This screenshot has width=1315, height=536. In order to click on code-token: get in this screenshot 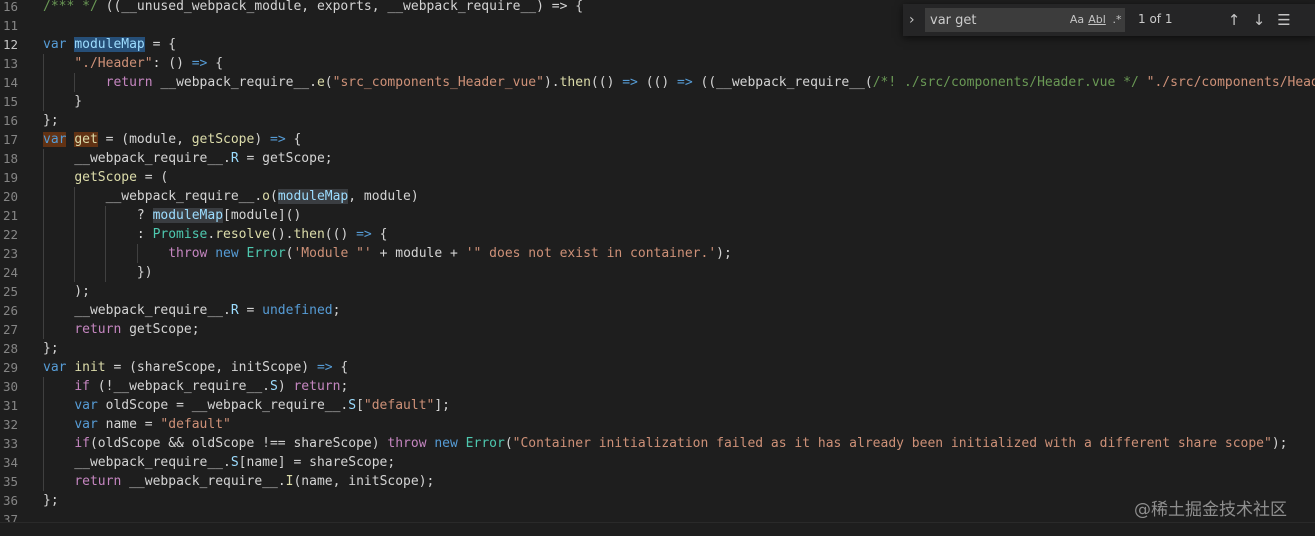, I will do `click(86, 139)`.